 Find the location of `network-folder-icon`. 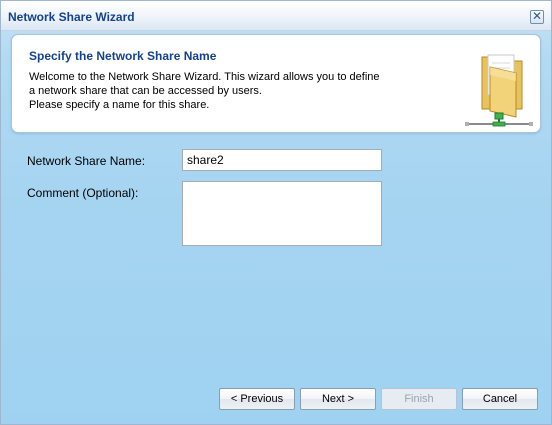

network-folder-icon is located at coordinates (499, 90).